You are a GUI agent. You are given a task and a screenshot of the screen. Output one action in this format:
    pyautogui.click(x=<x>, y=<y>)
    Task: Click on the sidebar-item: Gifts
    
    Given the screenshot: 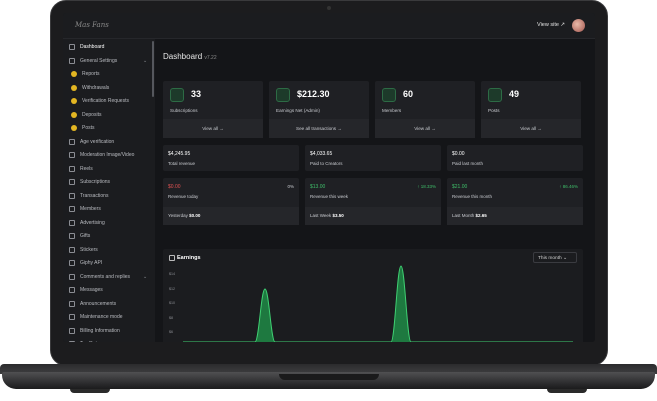 What is the action you would take?
    pyautogui.click(x=79, y=236)
    